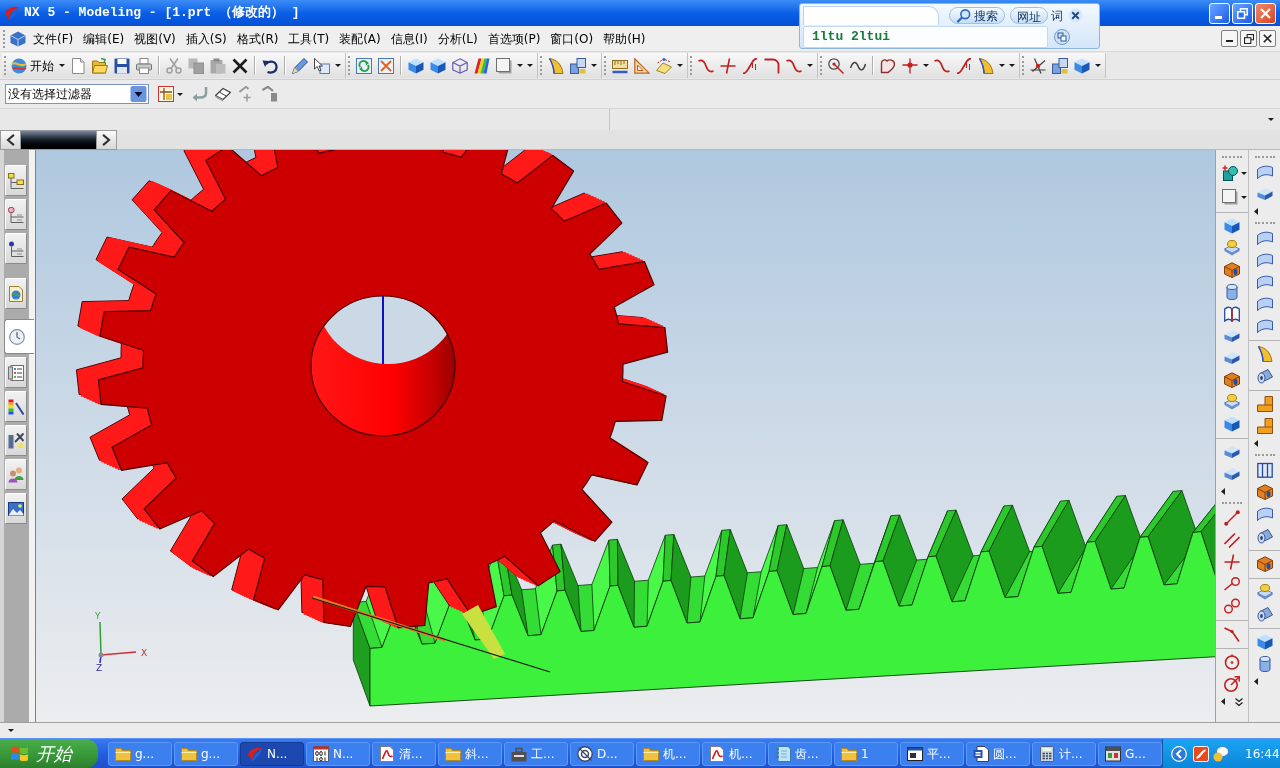 This screenshot has height=768, width=1280. Describe the element at coordinates (364, 65) in the screenshot. I see `refresh-icon` at that location.